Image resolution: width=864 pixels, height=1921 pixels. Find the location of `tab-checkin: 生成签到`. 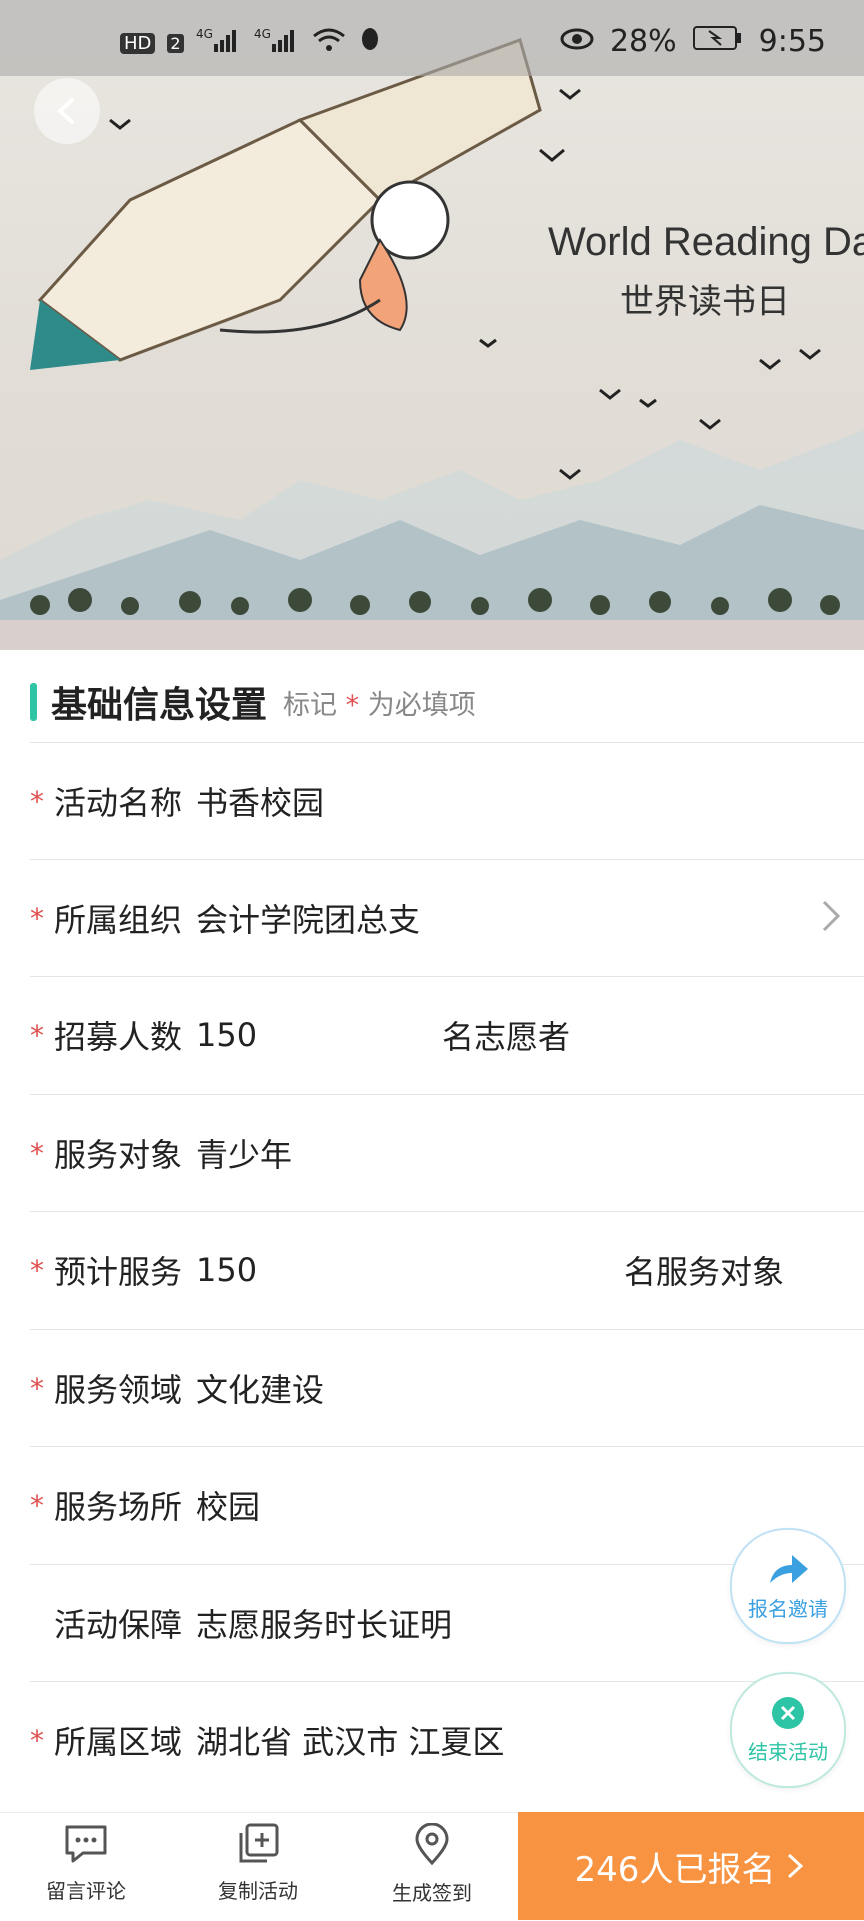

tab-checkin: 生成签到 is located at coordinates (432, 1864).